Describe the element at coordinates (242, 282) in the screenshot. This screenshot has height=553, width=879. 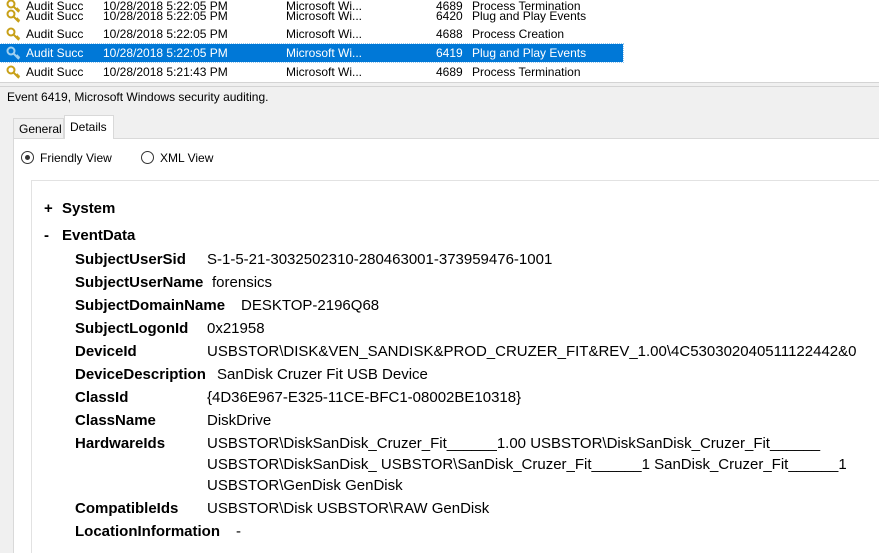
I see `field-value-subjectusername: forensics` at that location.